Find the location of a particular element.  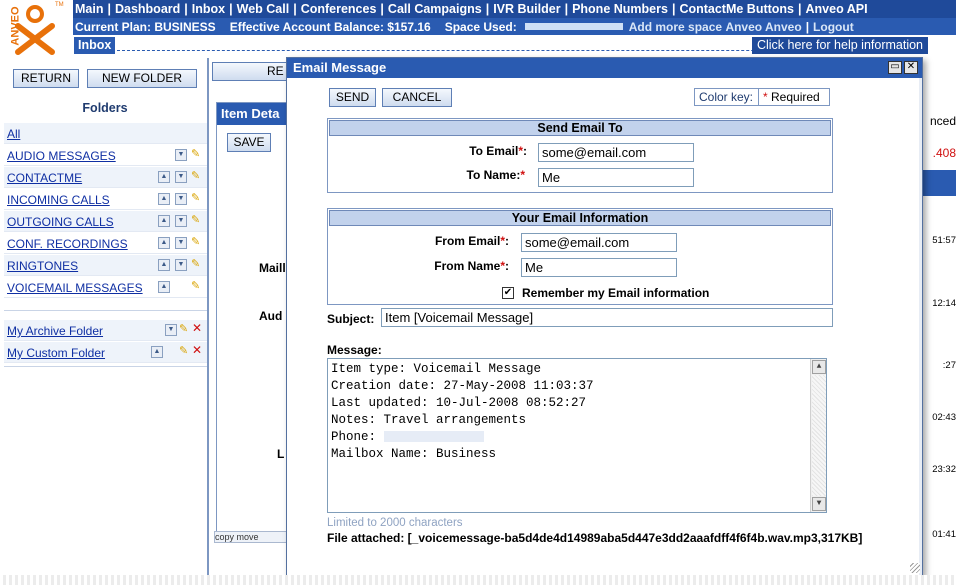

folder-link: VOICEMAIL MESSAGES is located at coordinates (75, 288).